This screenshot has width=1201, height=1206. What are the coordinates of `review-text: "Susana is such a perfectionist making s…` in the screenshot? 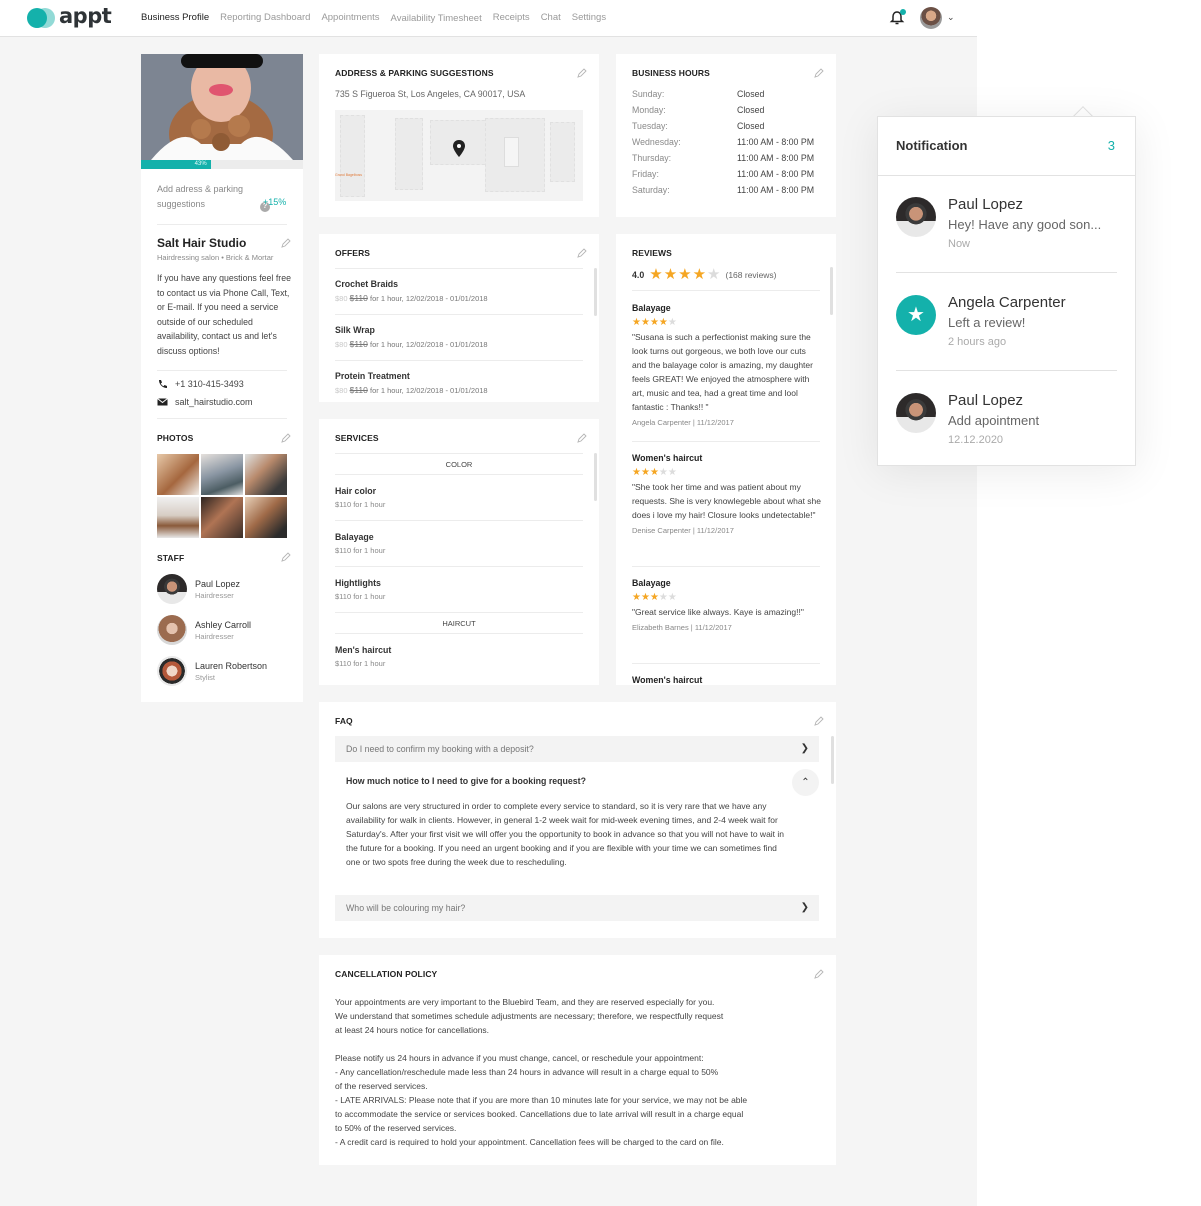 It's located at (722, 372).